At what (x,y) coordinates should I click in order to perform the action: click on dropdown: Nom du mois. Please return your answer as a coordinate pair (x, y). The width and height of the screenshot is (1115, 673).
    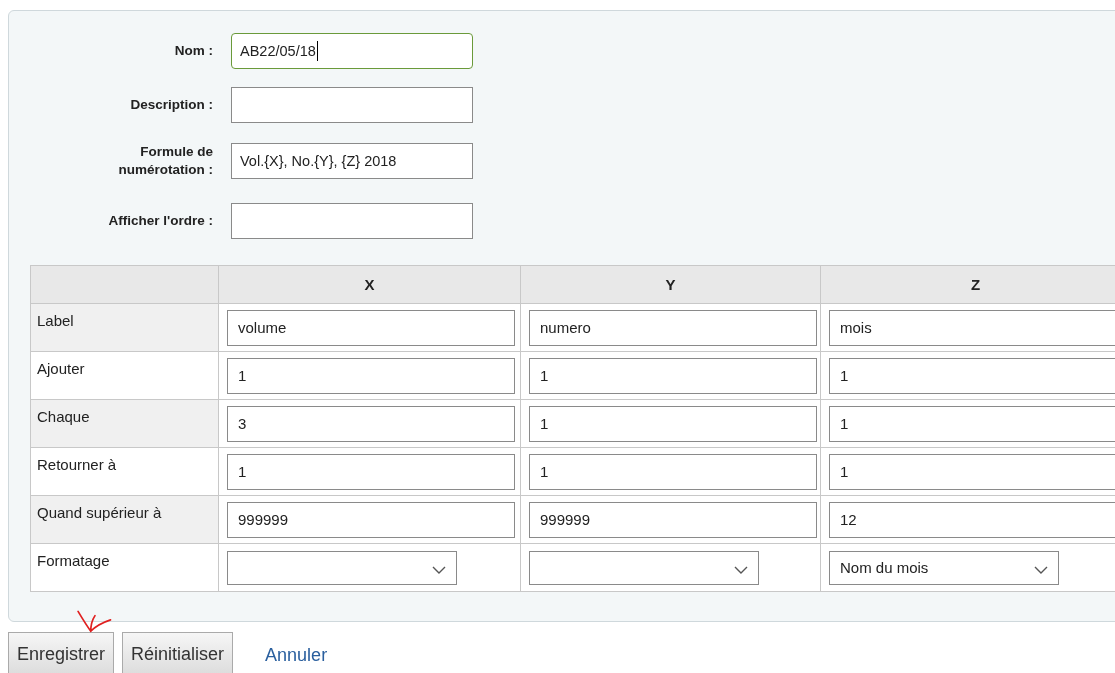
    Looking at the image, I should click on (944, 567).